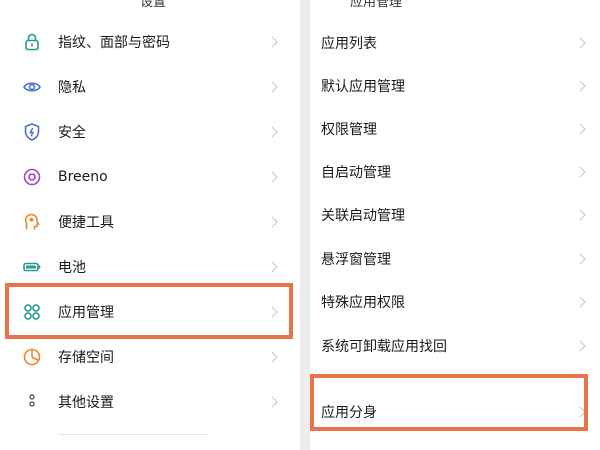 Image resolution: width=600 pixels, height=450 pixels. Describe the element at coordinates (150, 87) in the screenshot. I see `settings-item-privacy: 隐私` at that location.